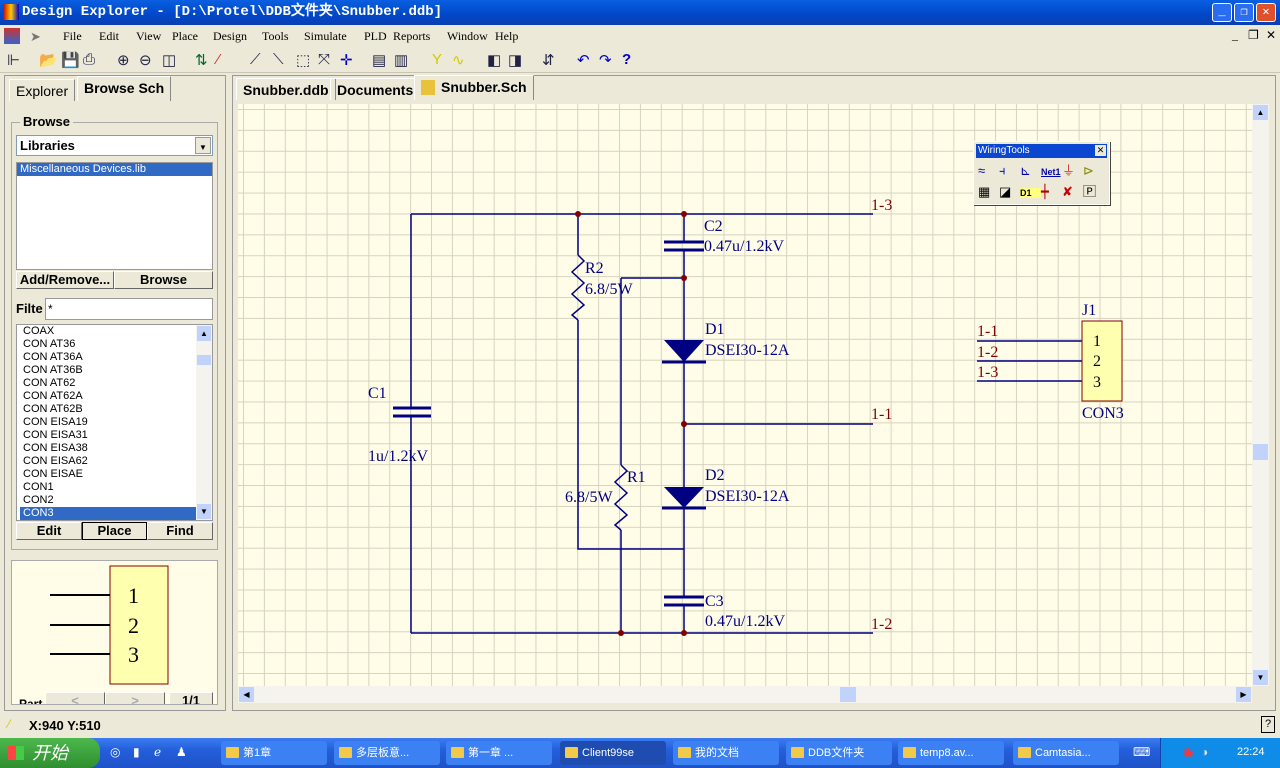  I want to click on d1-value: DSEI30-12A, so click(747, 350).